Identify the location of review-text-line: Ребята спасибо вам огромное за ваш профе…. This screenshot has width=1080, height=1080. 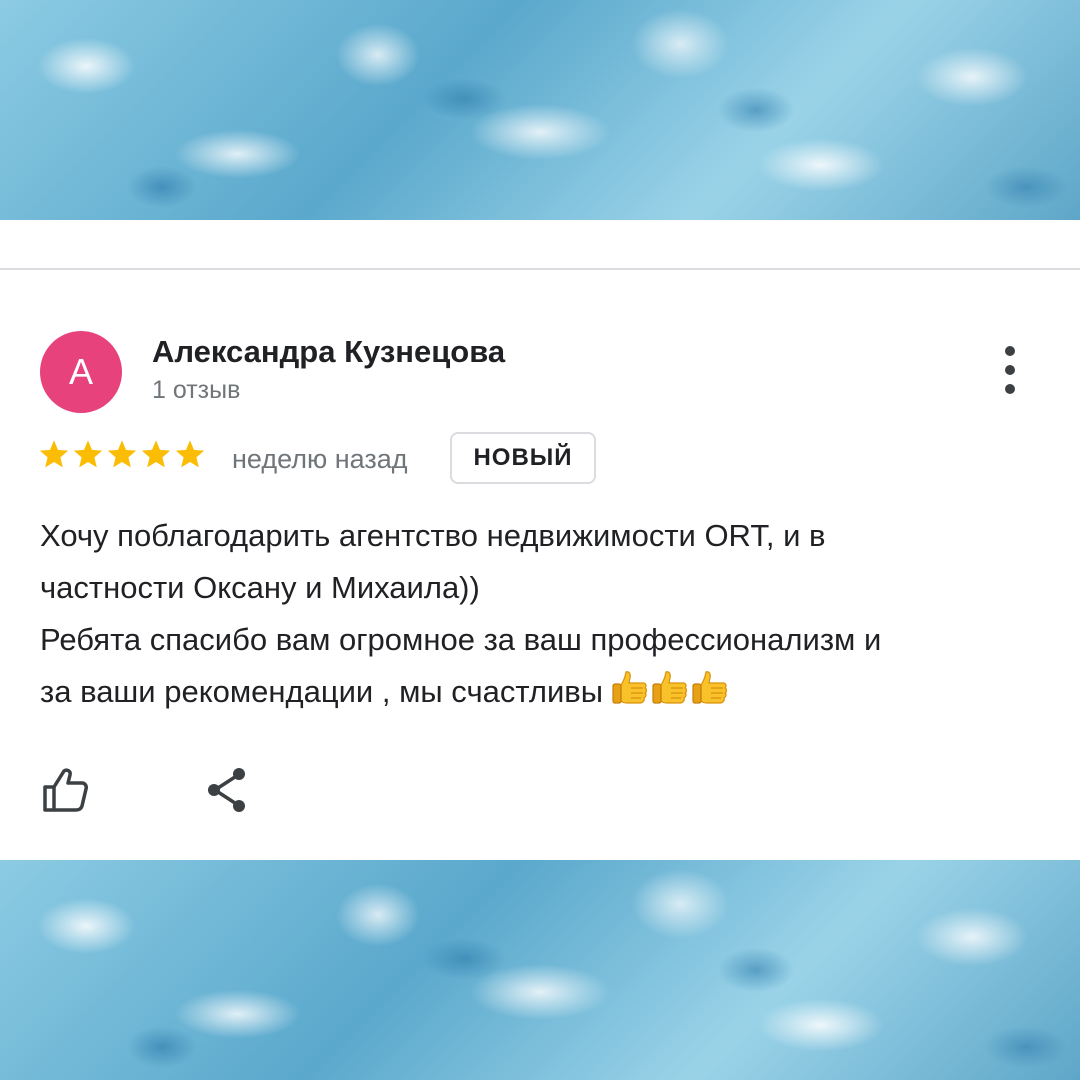
(461, 639).